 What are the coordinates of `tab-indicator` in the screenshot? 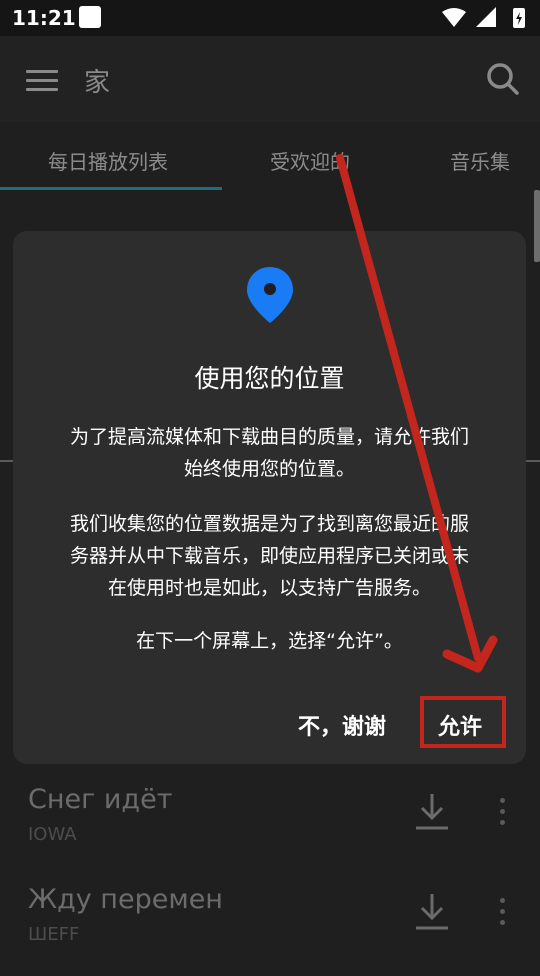 It's located at (111, 188).